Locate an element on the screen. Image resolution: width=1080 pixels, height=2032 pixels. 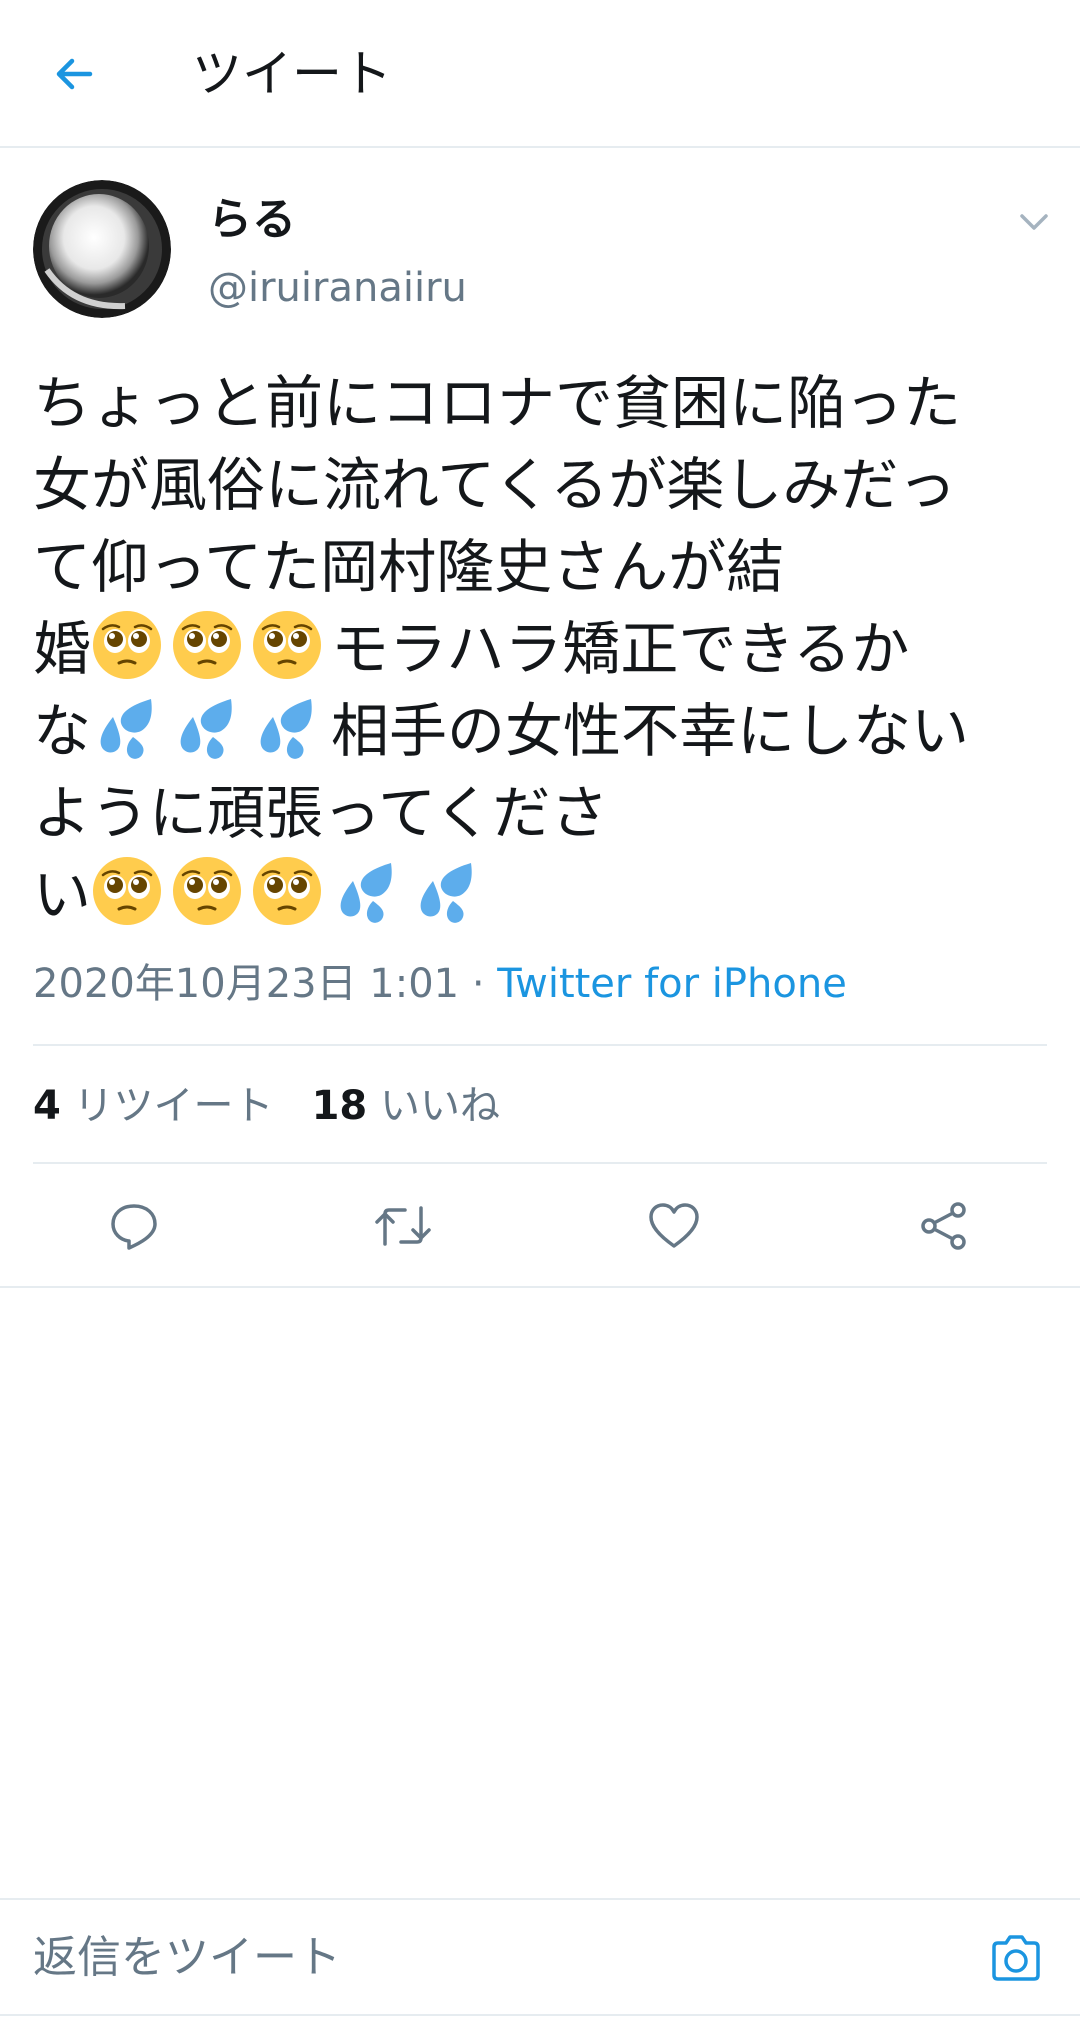
camera-button is located at coordinates (1016, 1958).